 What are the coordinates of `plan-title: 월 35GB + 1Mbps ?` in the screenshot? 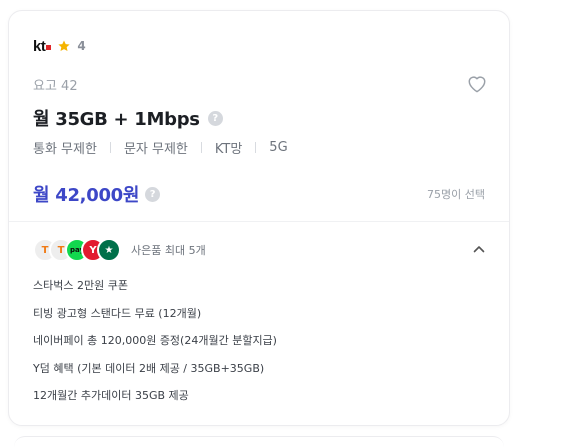 It's located at (128, 118).